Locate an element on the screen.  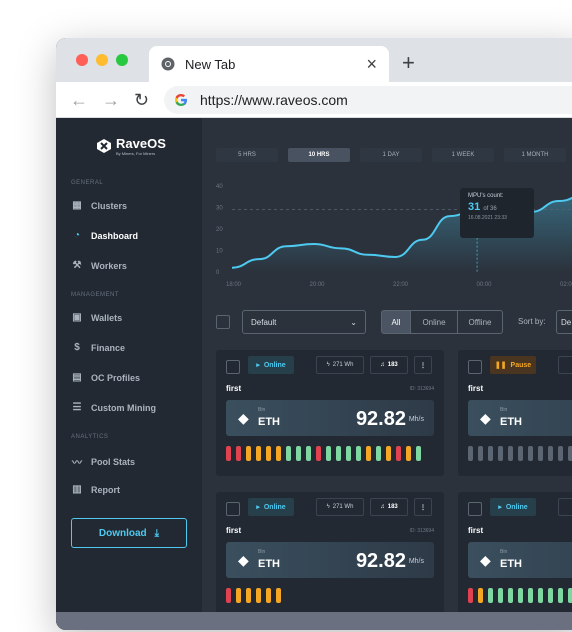
group-select: Default ⌄ is located at coordinates (304, 322).